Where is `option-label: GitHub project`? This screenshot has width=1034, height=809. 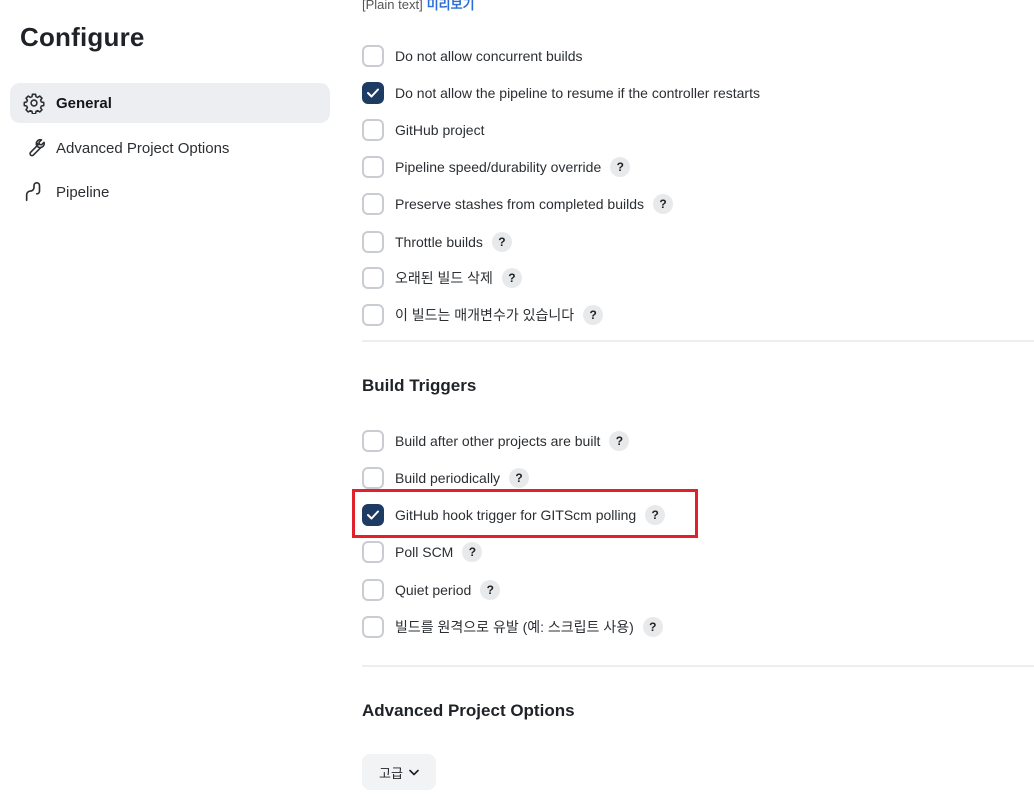
option-label: GitHub project is located at coordinates (440, 130).